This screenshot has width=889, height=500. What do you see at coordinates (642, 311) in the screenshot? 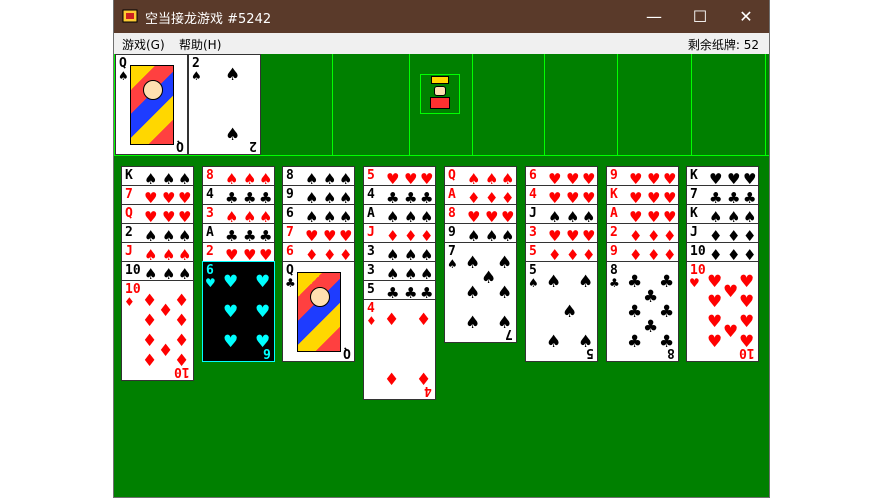
I see `playing-card: 8 ♣ 8 ♣ ♣ ♣ ♣ ♣ ♣ ♣ ♣` at bounding box center [642, 311].